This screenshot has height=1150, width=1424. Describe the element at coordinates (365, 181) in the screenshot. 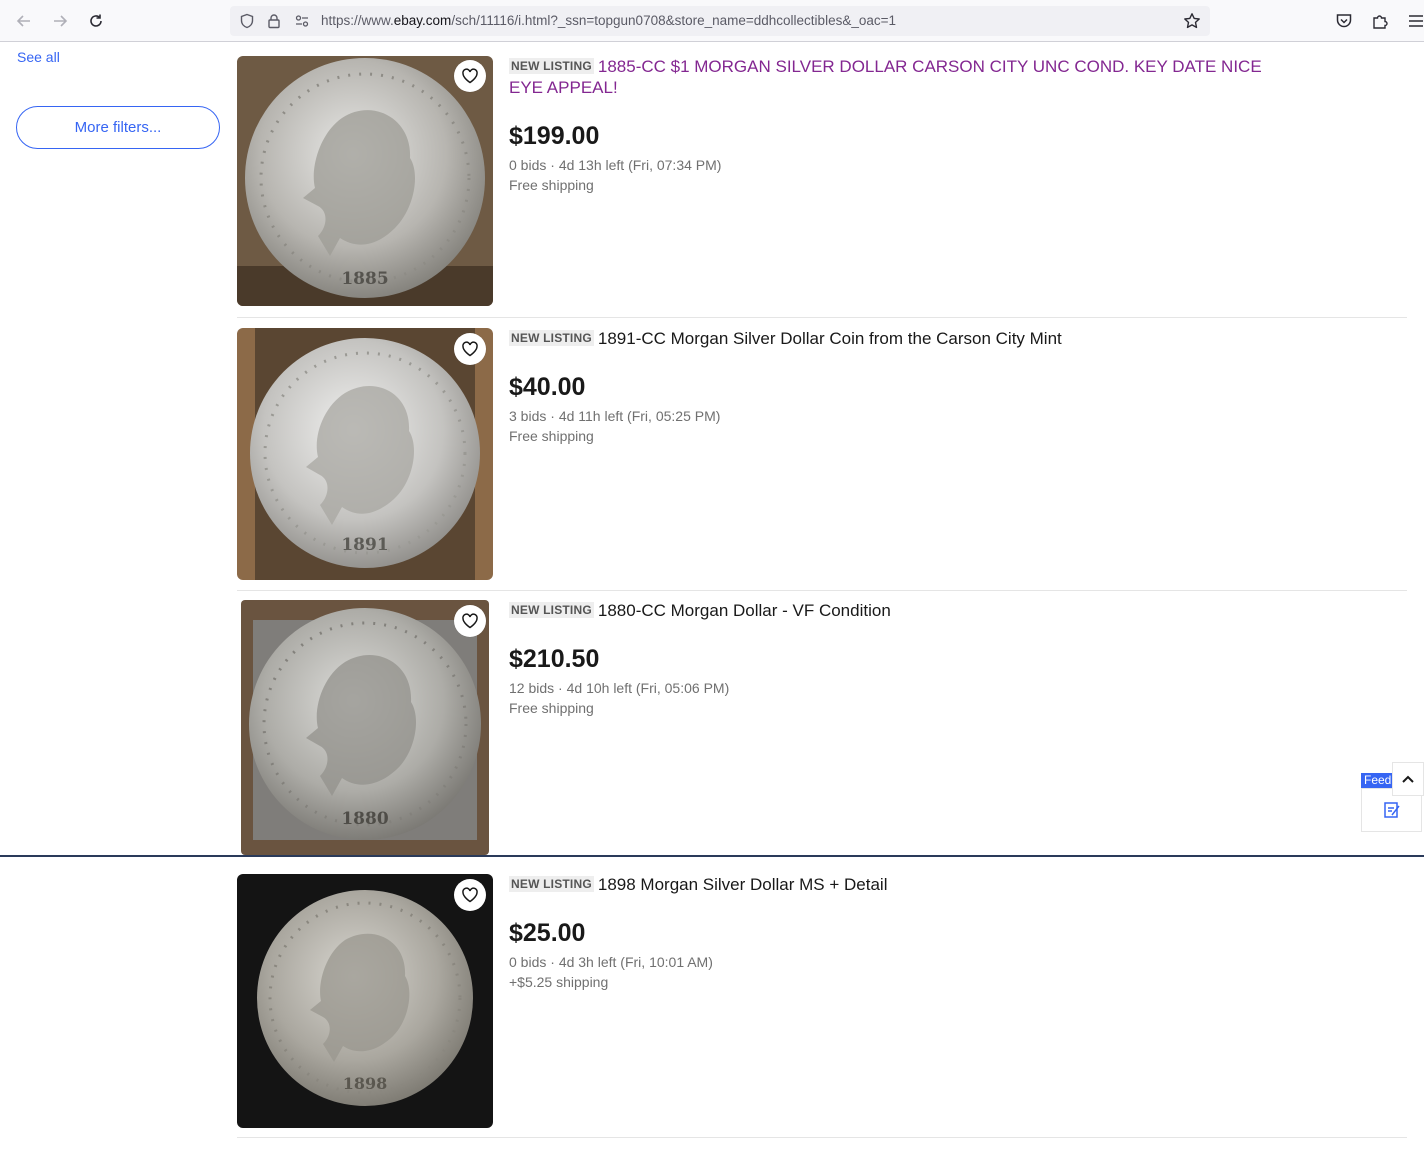

I see `listing-image: 1885` at that location.